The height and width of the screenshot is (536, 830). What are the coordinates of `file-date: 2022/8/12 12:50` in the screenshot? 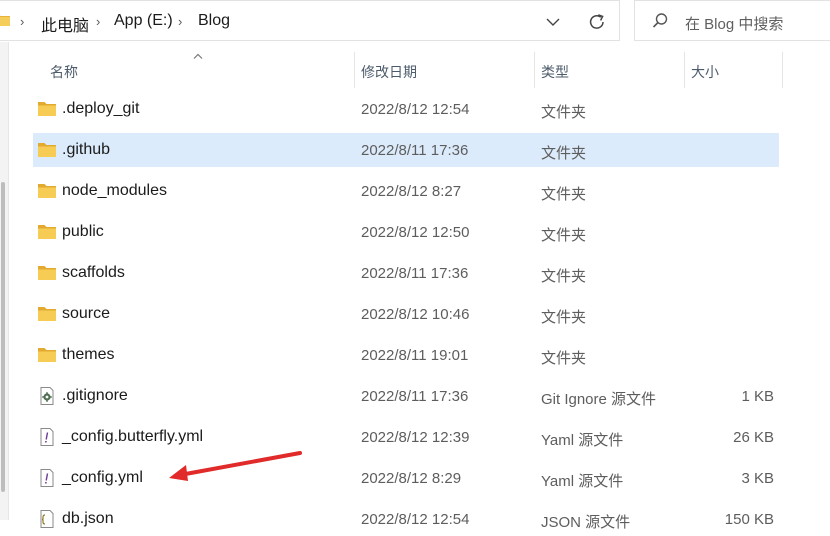 It's located at (415, 232).